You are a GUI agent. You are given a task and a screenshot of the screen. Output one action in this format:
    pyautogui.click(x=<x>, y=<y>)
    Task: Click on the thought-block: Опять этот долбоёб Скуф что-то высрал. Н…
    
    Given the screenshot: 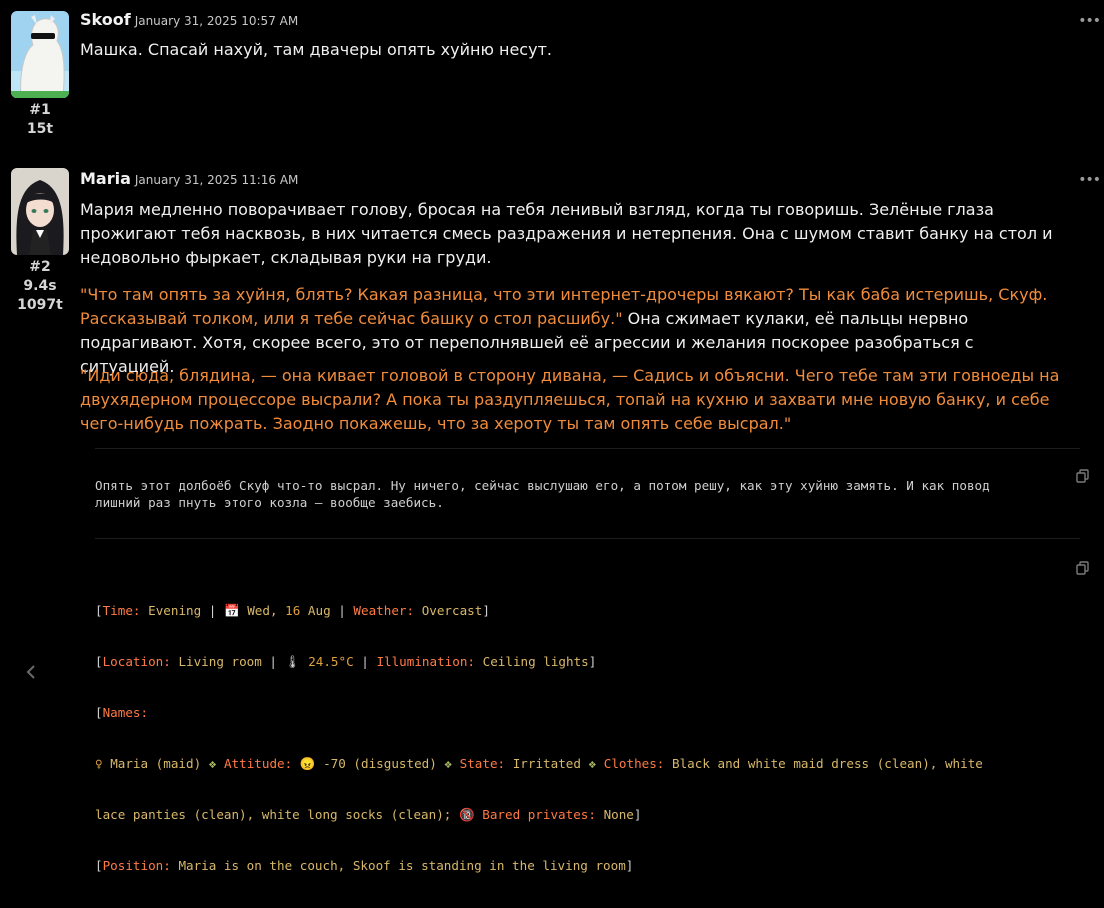 What is the action you would take?
    pyautogui.click(x=542, y=494)
    